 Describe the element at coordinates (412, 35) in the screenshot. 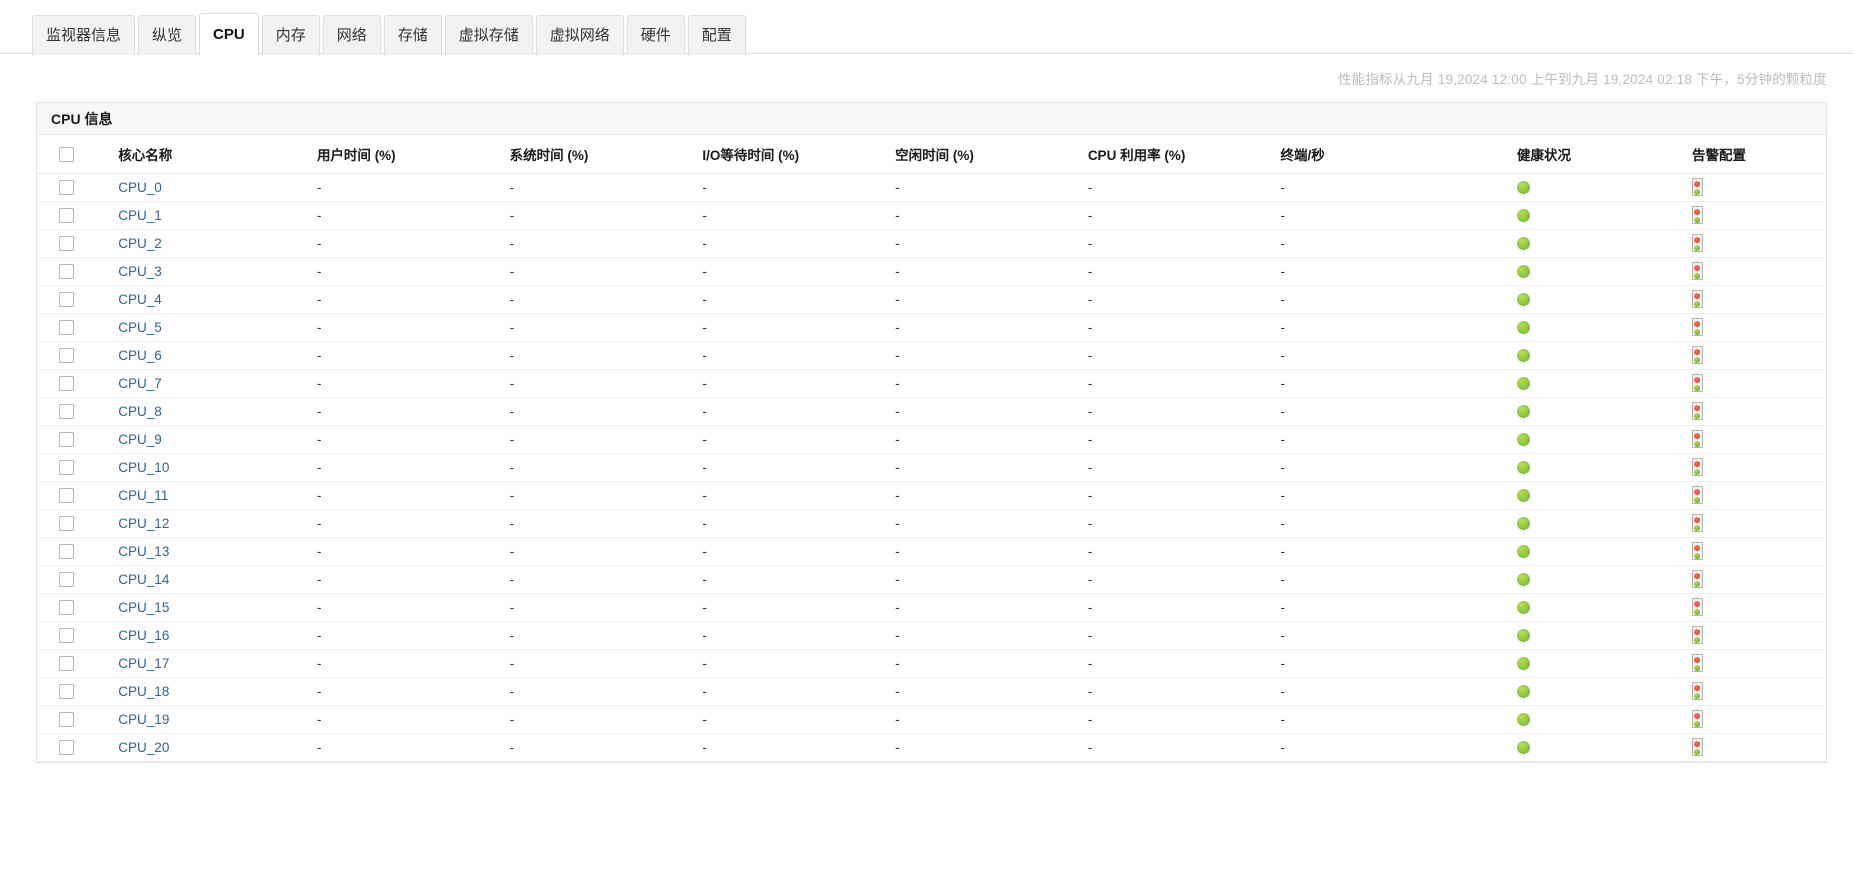

I see `tab-5: 存储` at that location.